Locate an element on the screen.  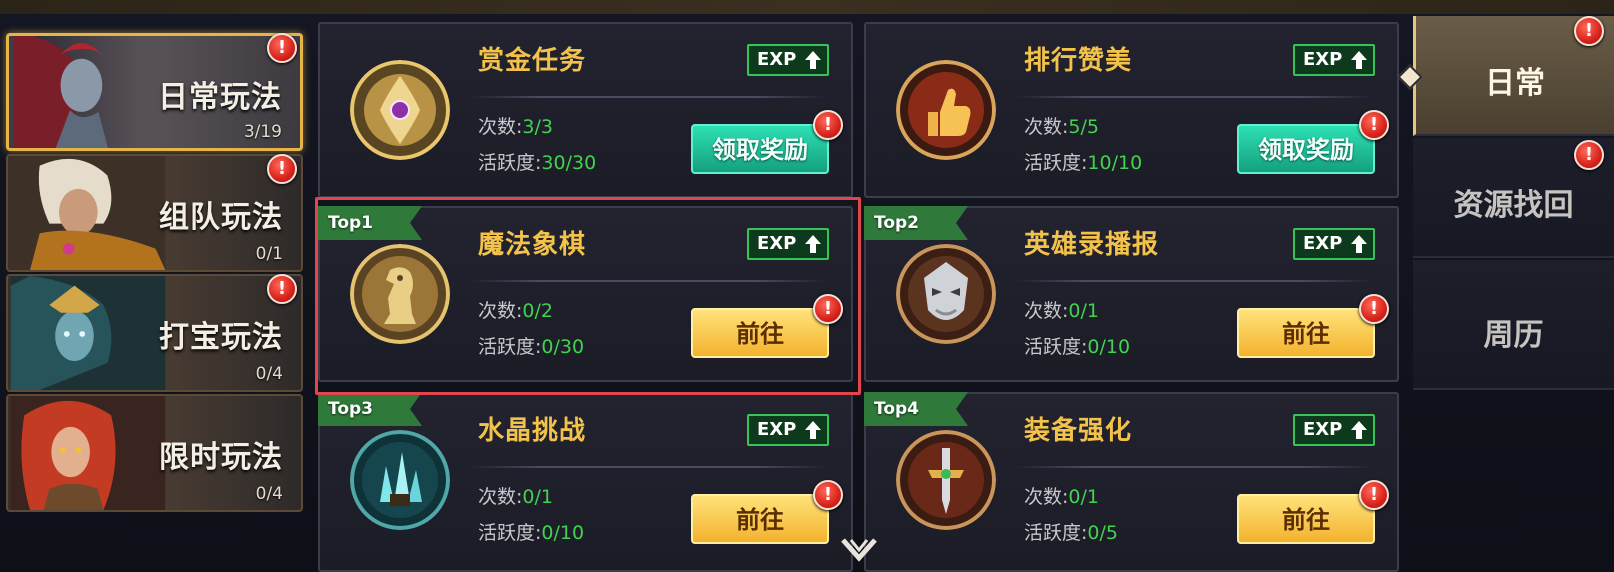
category-label: 打宝玩法 is located at coordinates (221, 337).